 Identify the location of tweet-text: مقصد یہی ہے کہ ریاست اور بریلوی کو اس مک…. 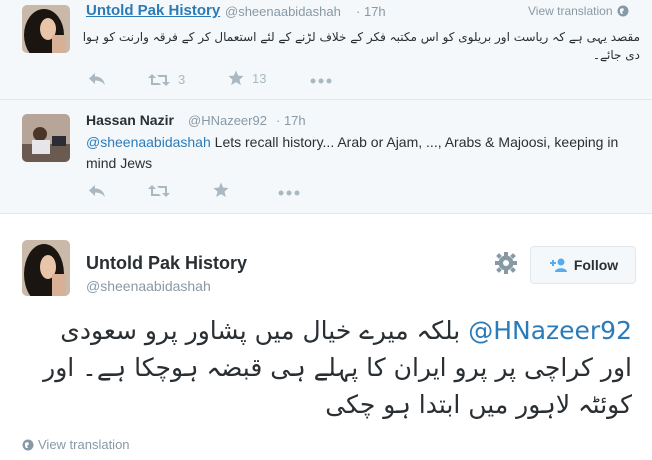
(361, 46).